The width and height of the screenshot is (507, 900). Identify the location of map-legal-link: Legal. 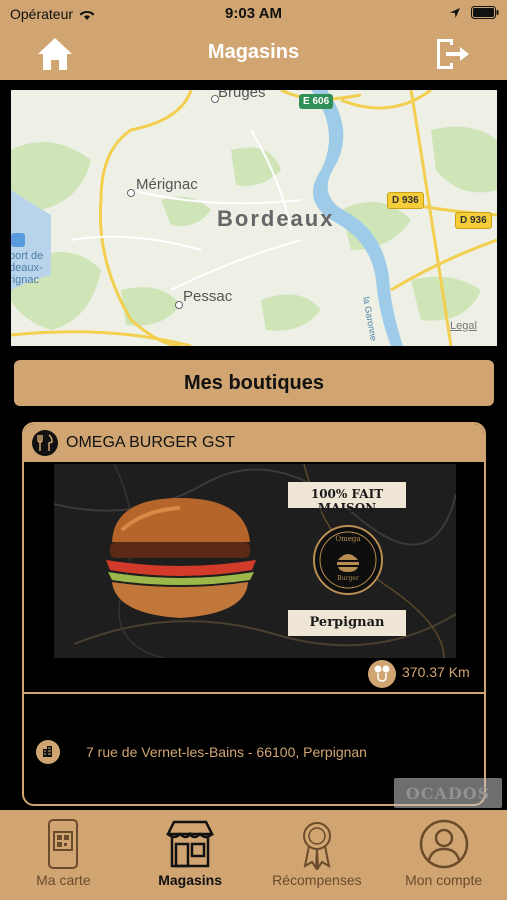
(463, 326).